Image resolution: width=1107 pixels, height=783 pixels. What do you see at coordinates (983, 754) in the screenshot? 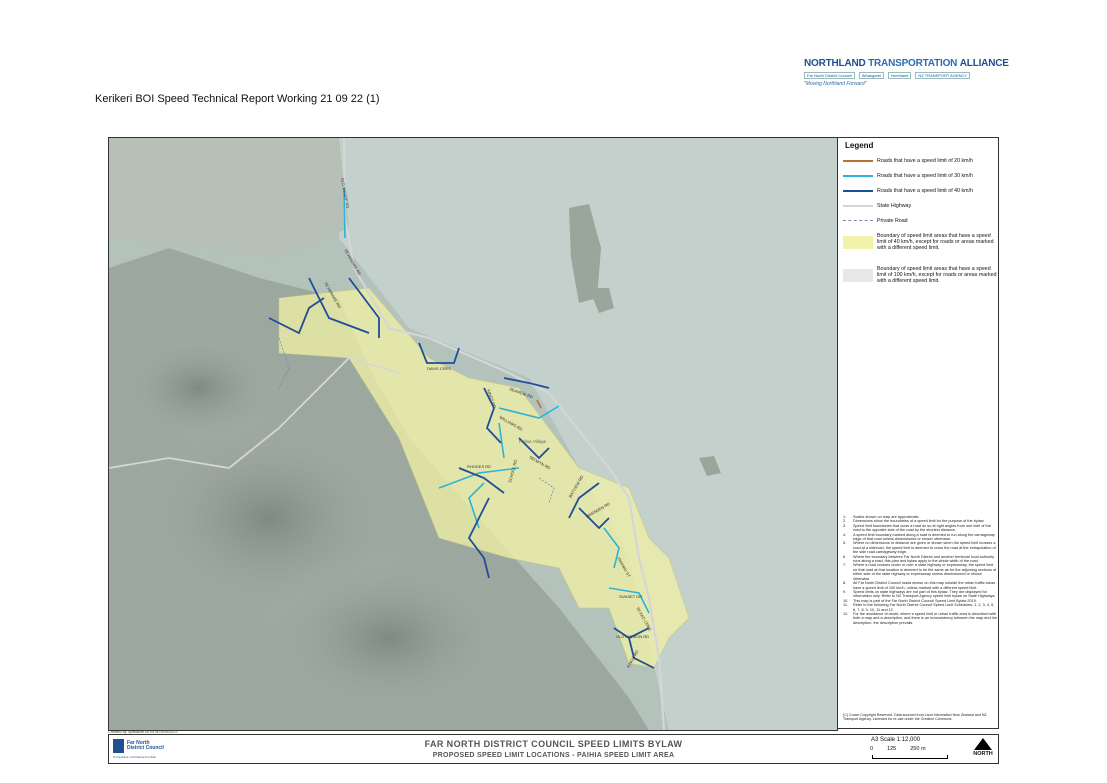
I see `north-label: NORTH` at bounding box center [983, 754].